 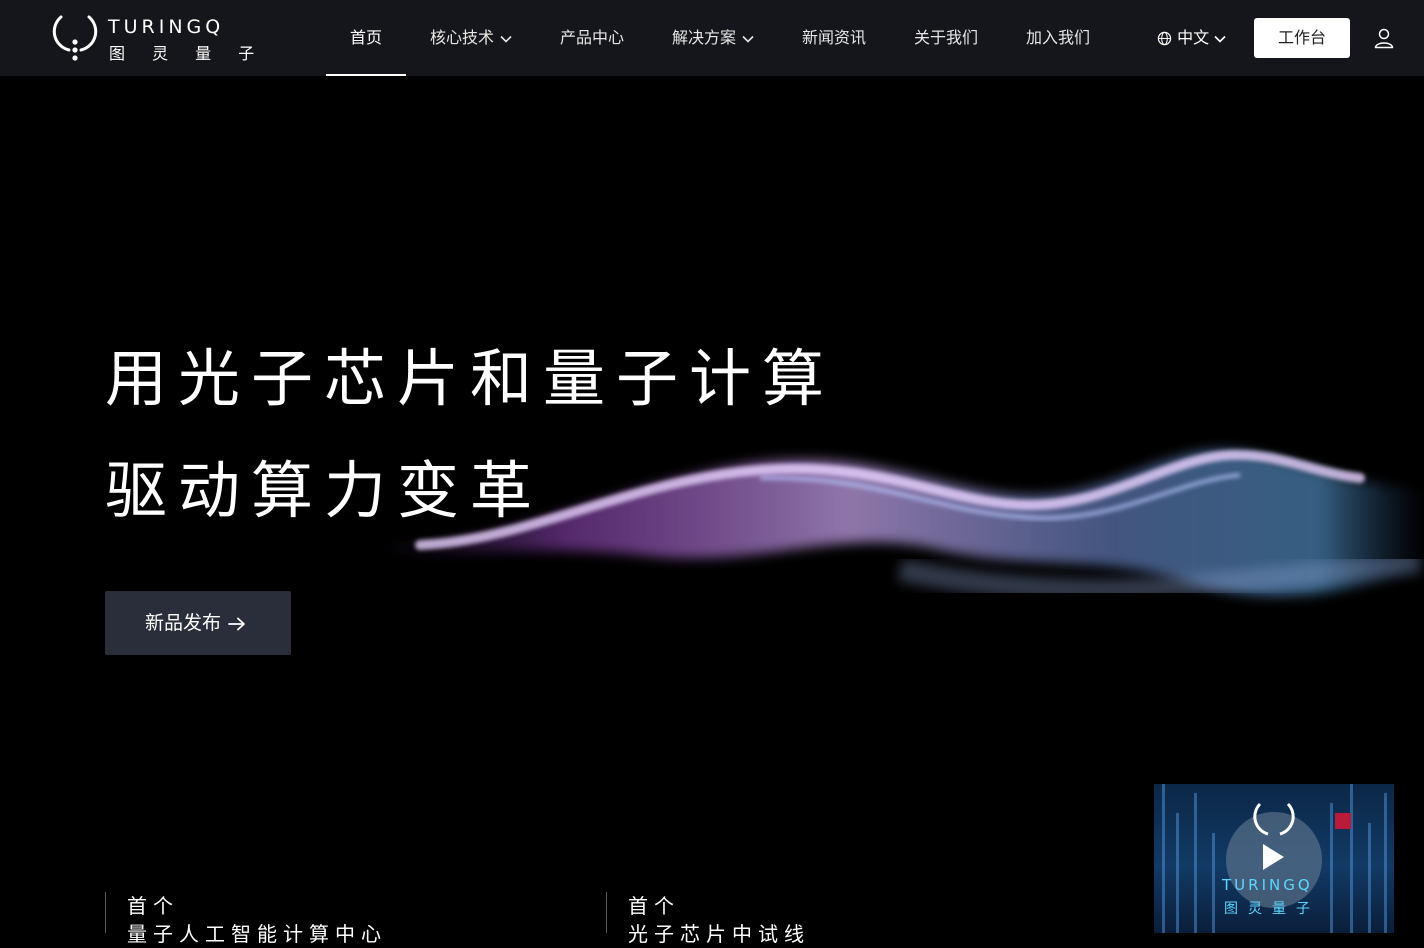 What do you see at coordinates (704, 37) in the screenshot?
I see `nav-item-label: 解决方案` at bounding box center [704, 37].